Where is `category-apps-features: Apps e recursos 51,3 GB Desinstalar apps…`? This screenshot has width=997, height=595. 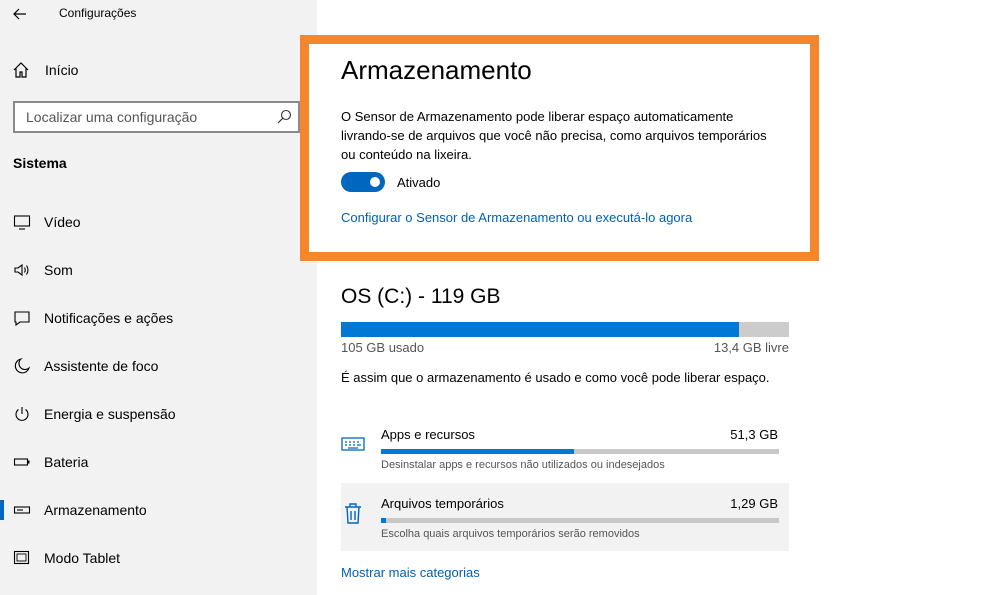
category-apps-features: Apps e recursos 51,3 GB Desinstalar apps… is located at coordinates (565, 448).